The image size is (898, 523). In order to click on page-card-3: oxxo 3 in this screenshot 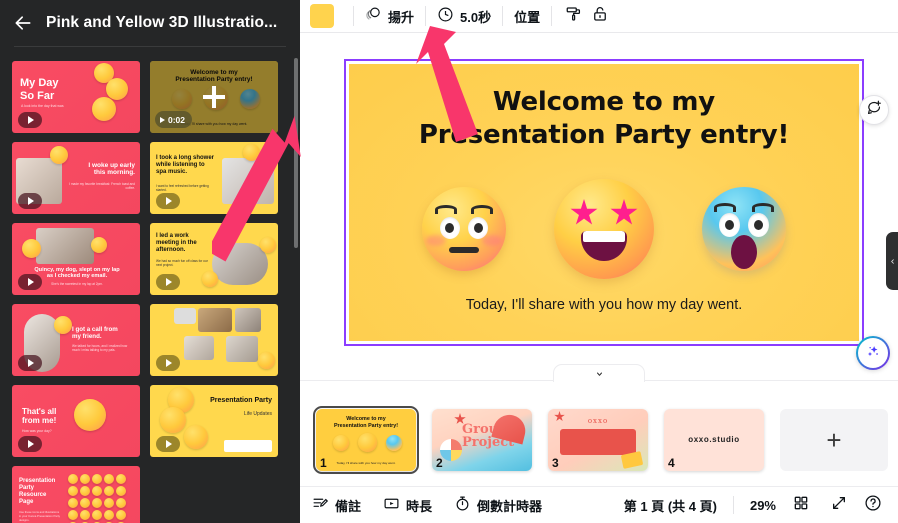, I will do `click(598, 440)`.